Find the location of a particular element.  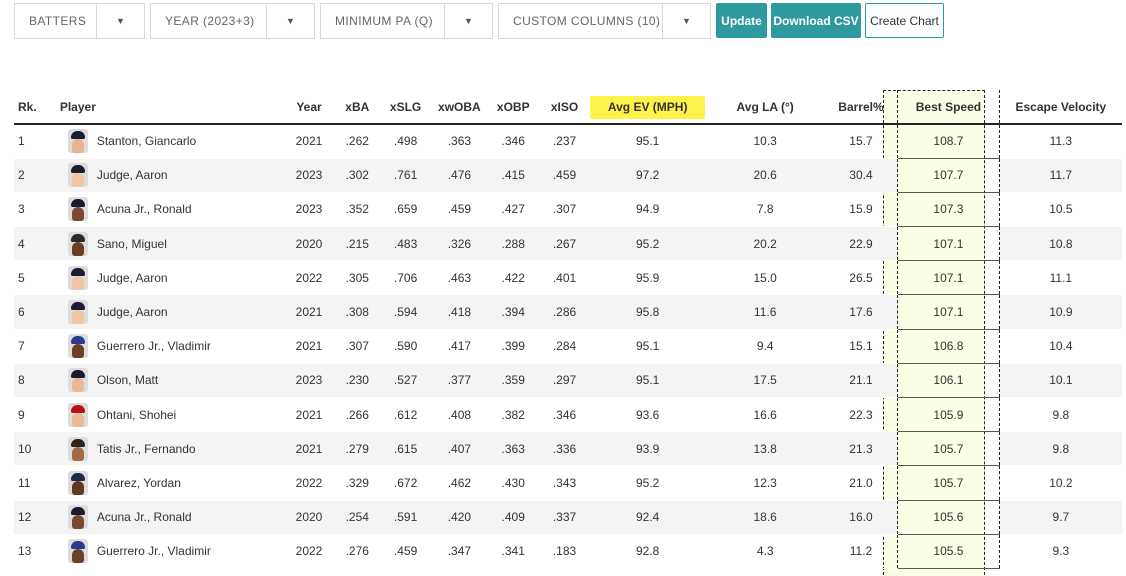

cell-avg-ev: 92.4 is located at coordinates (647, 517).